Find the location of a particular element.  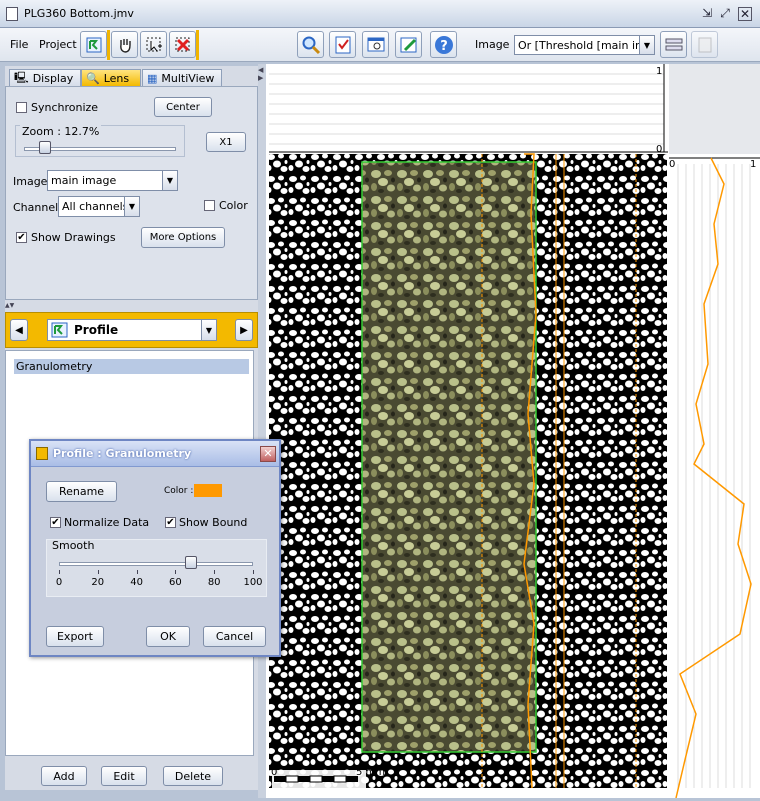

synchronize-label: Synchronize is located at coordinates (65, 107).